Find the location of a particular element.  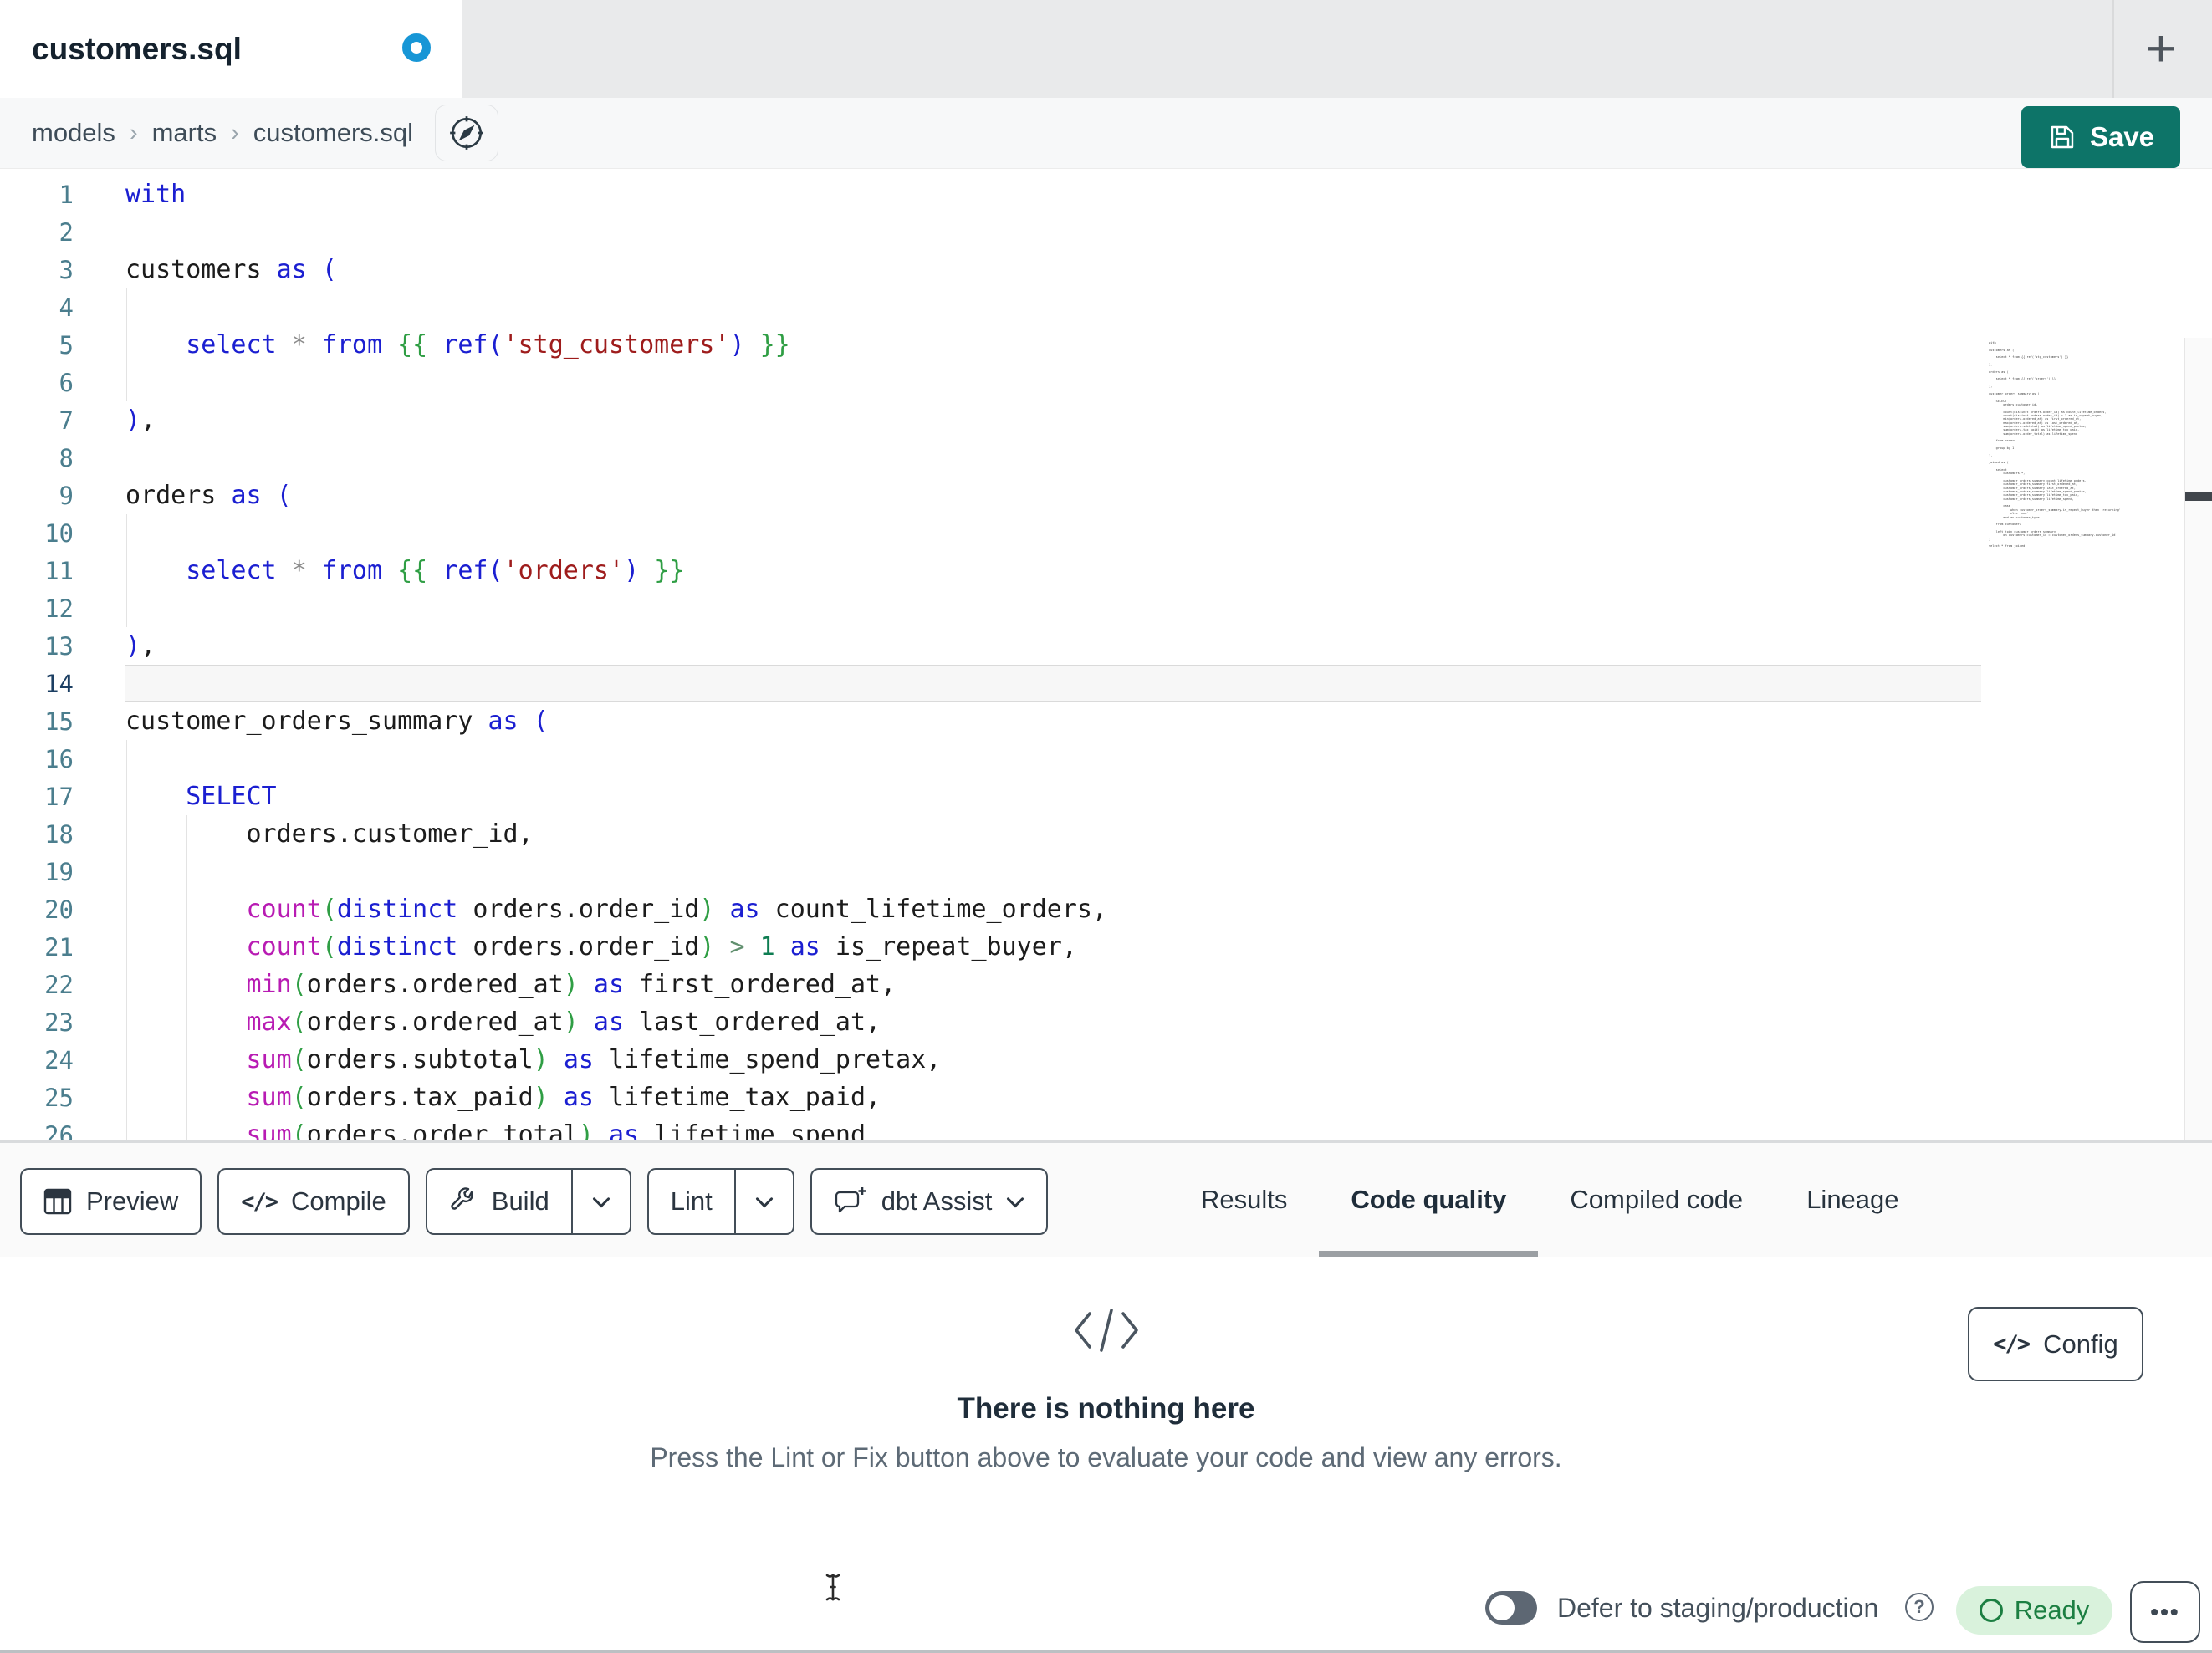

ready-status-label: Ready is located at coordinates (2052, 1610).